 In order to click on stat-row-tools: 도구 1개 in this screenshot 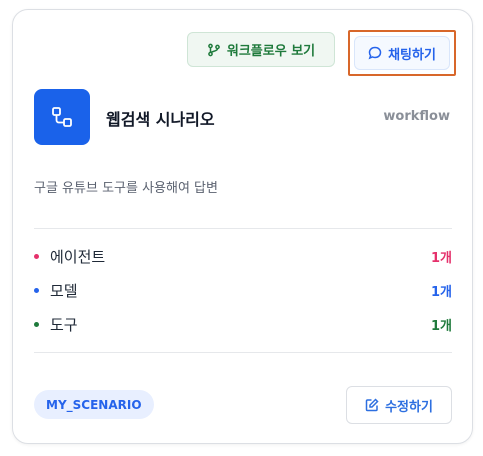, I will do `click(243, 324)`.